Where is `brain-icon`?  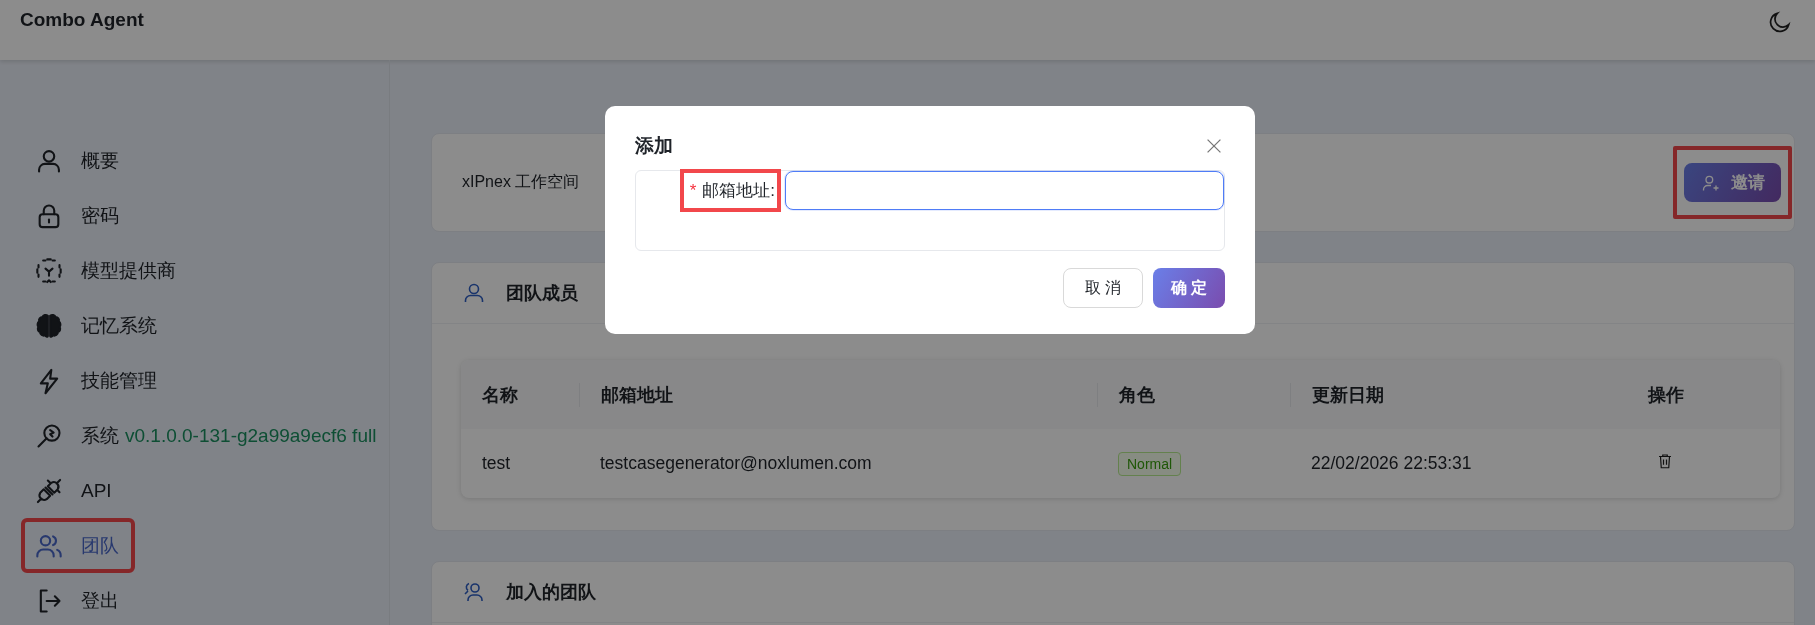 brain-icon is located at coordinates (49, 325).